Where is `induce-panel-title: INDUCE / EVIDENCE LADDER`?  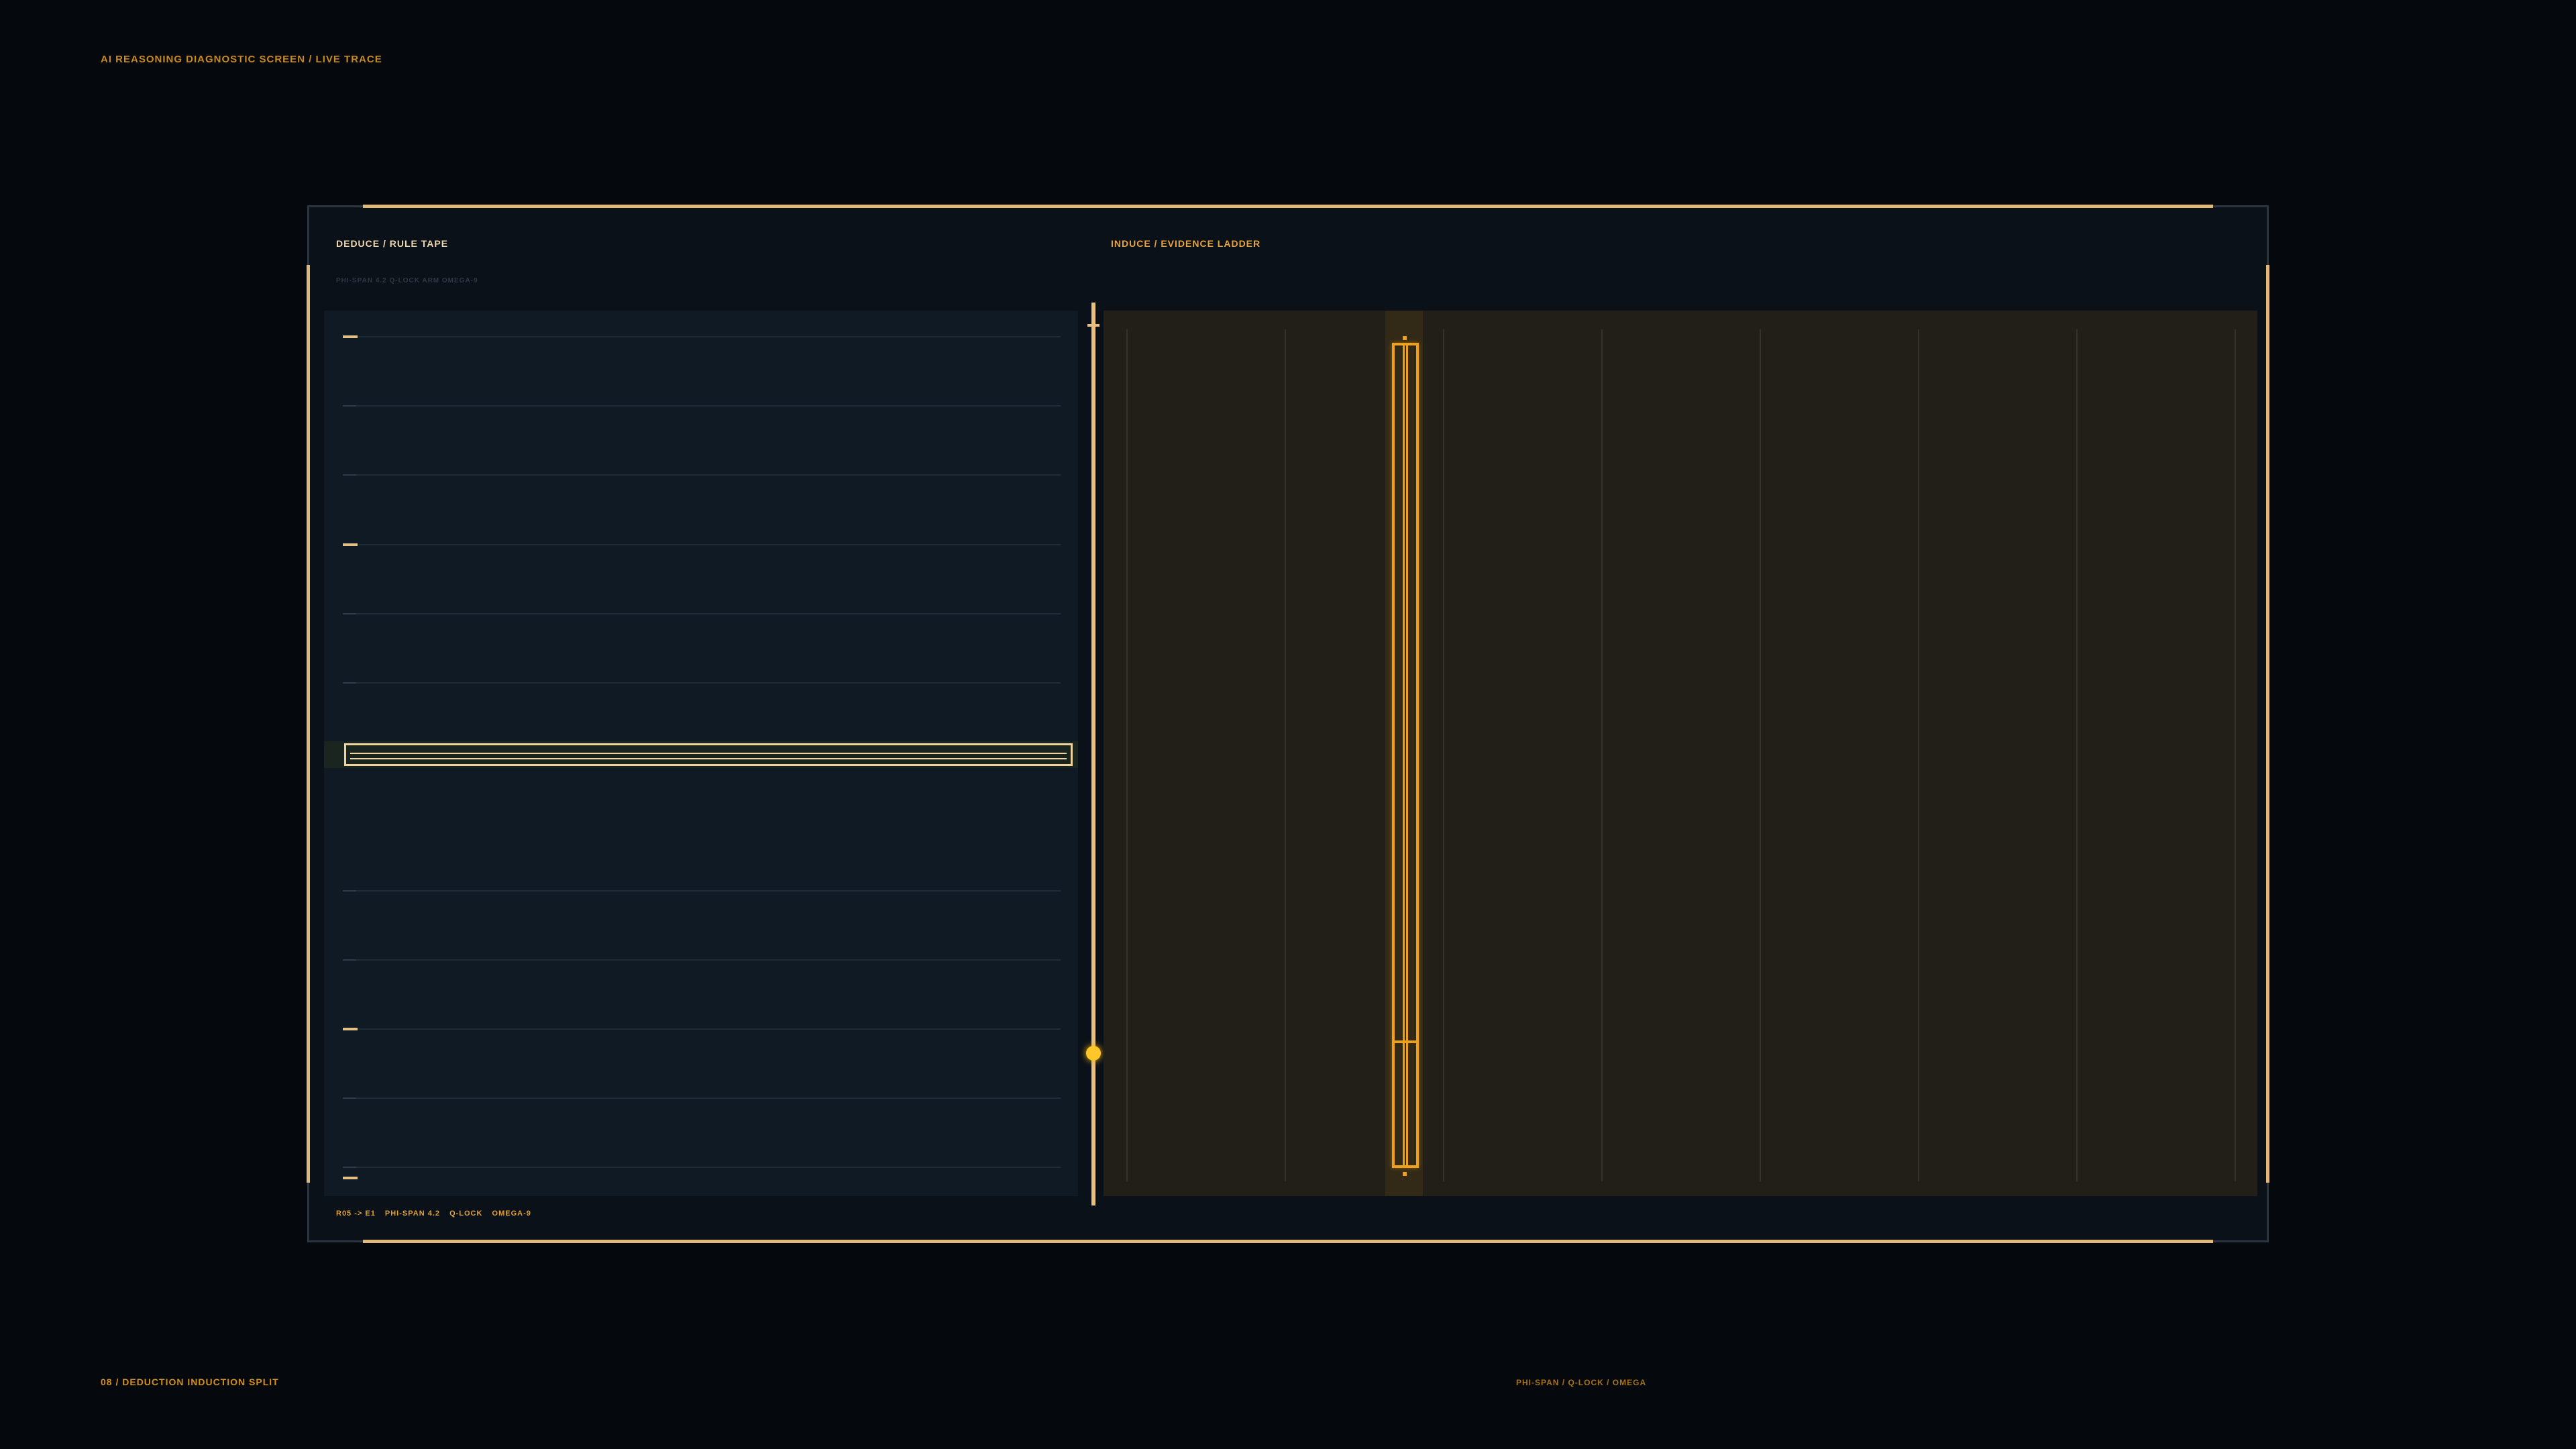
induce-panel-title: INDUCE / EVIDENCE LADDER is located at coordinates (1186, 243).